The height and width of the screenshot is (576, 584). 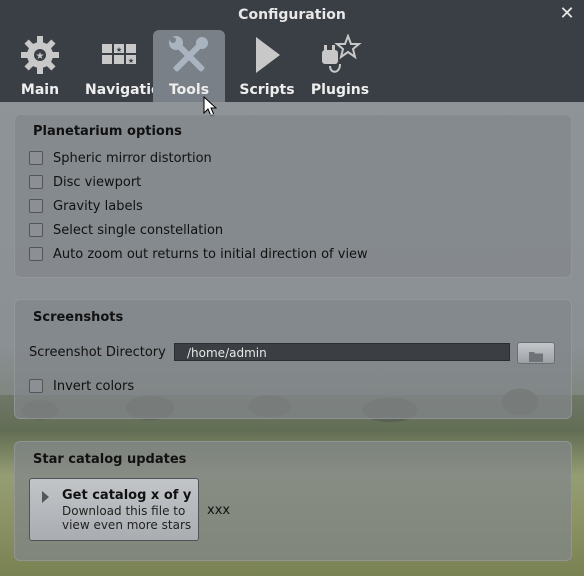 What do you see at coordinates (107, 131) in the screenshot?
I see `planetarium-options-title: Planetarium options` at bounding box center [107, 131].